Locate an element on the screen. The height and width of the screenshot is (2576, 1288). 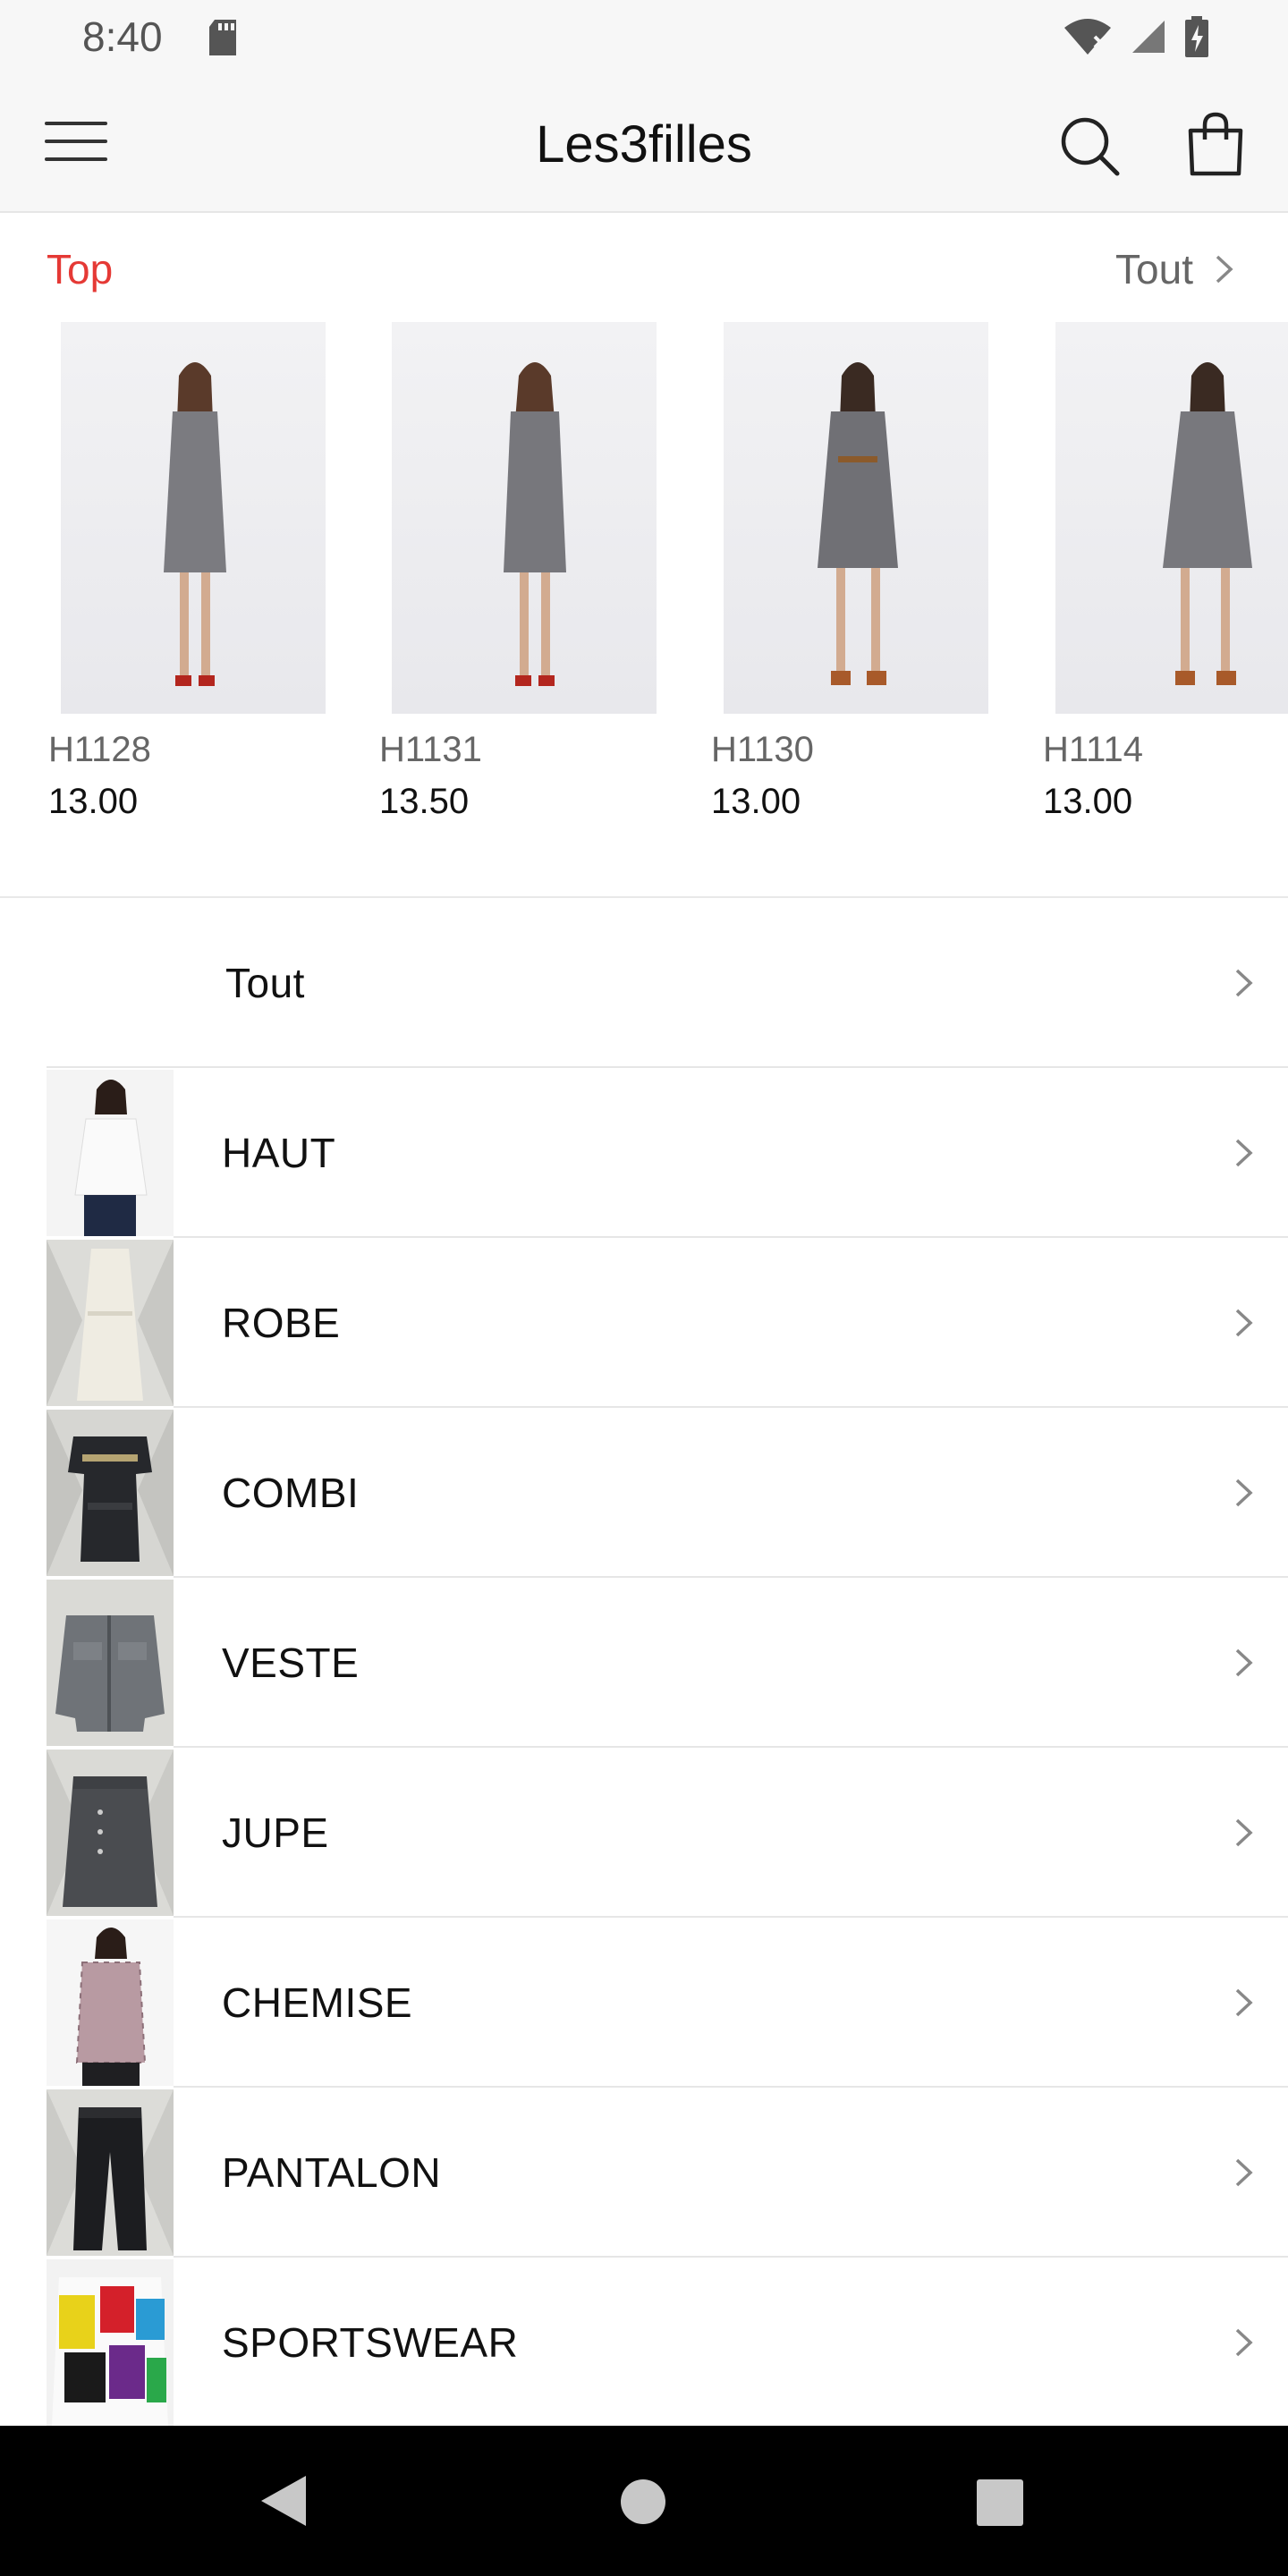
category-label: JUPE is located at coordinates (275, 1832).